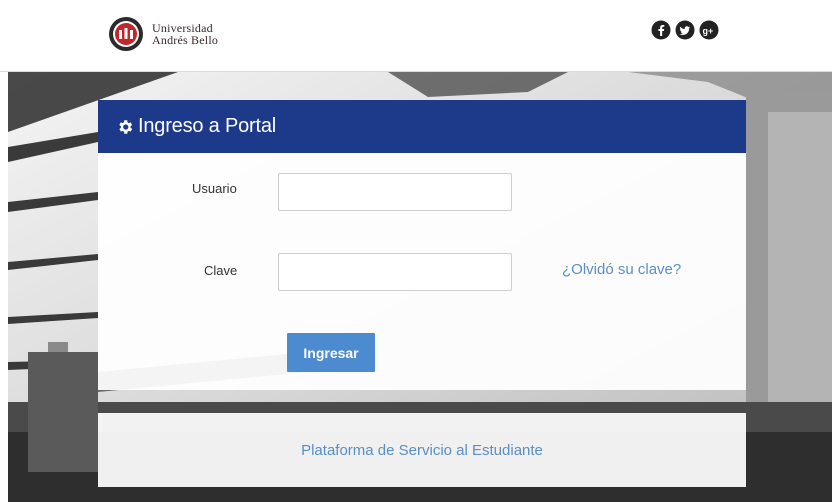 The height and width of the screenshot is (502, 832). What do you see at coordinates (621, 269) in the screenshot?
I see `forgot-password-link: ¿Olvidó su clave?` at bounding box center [621, 269].